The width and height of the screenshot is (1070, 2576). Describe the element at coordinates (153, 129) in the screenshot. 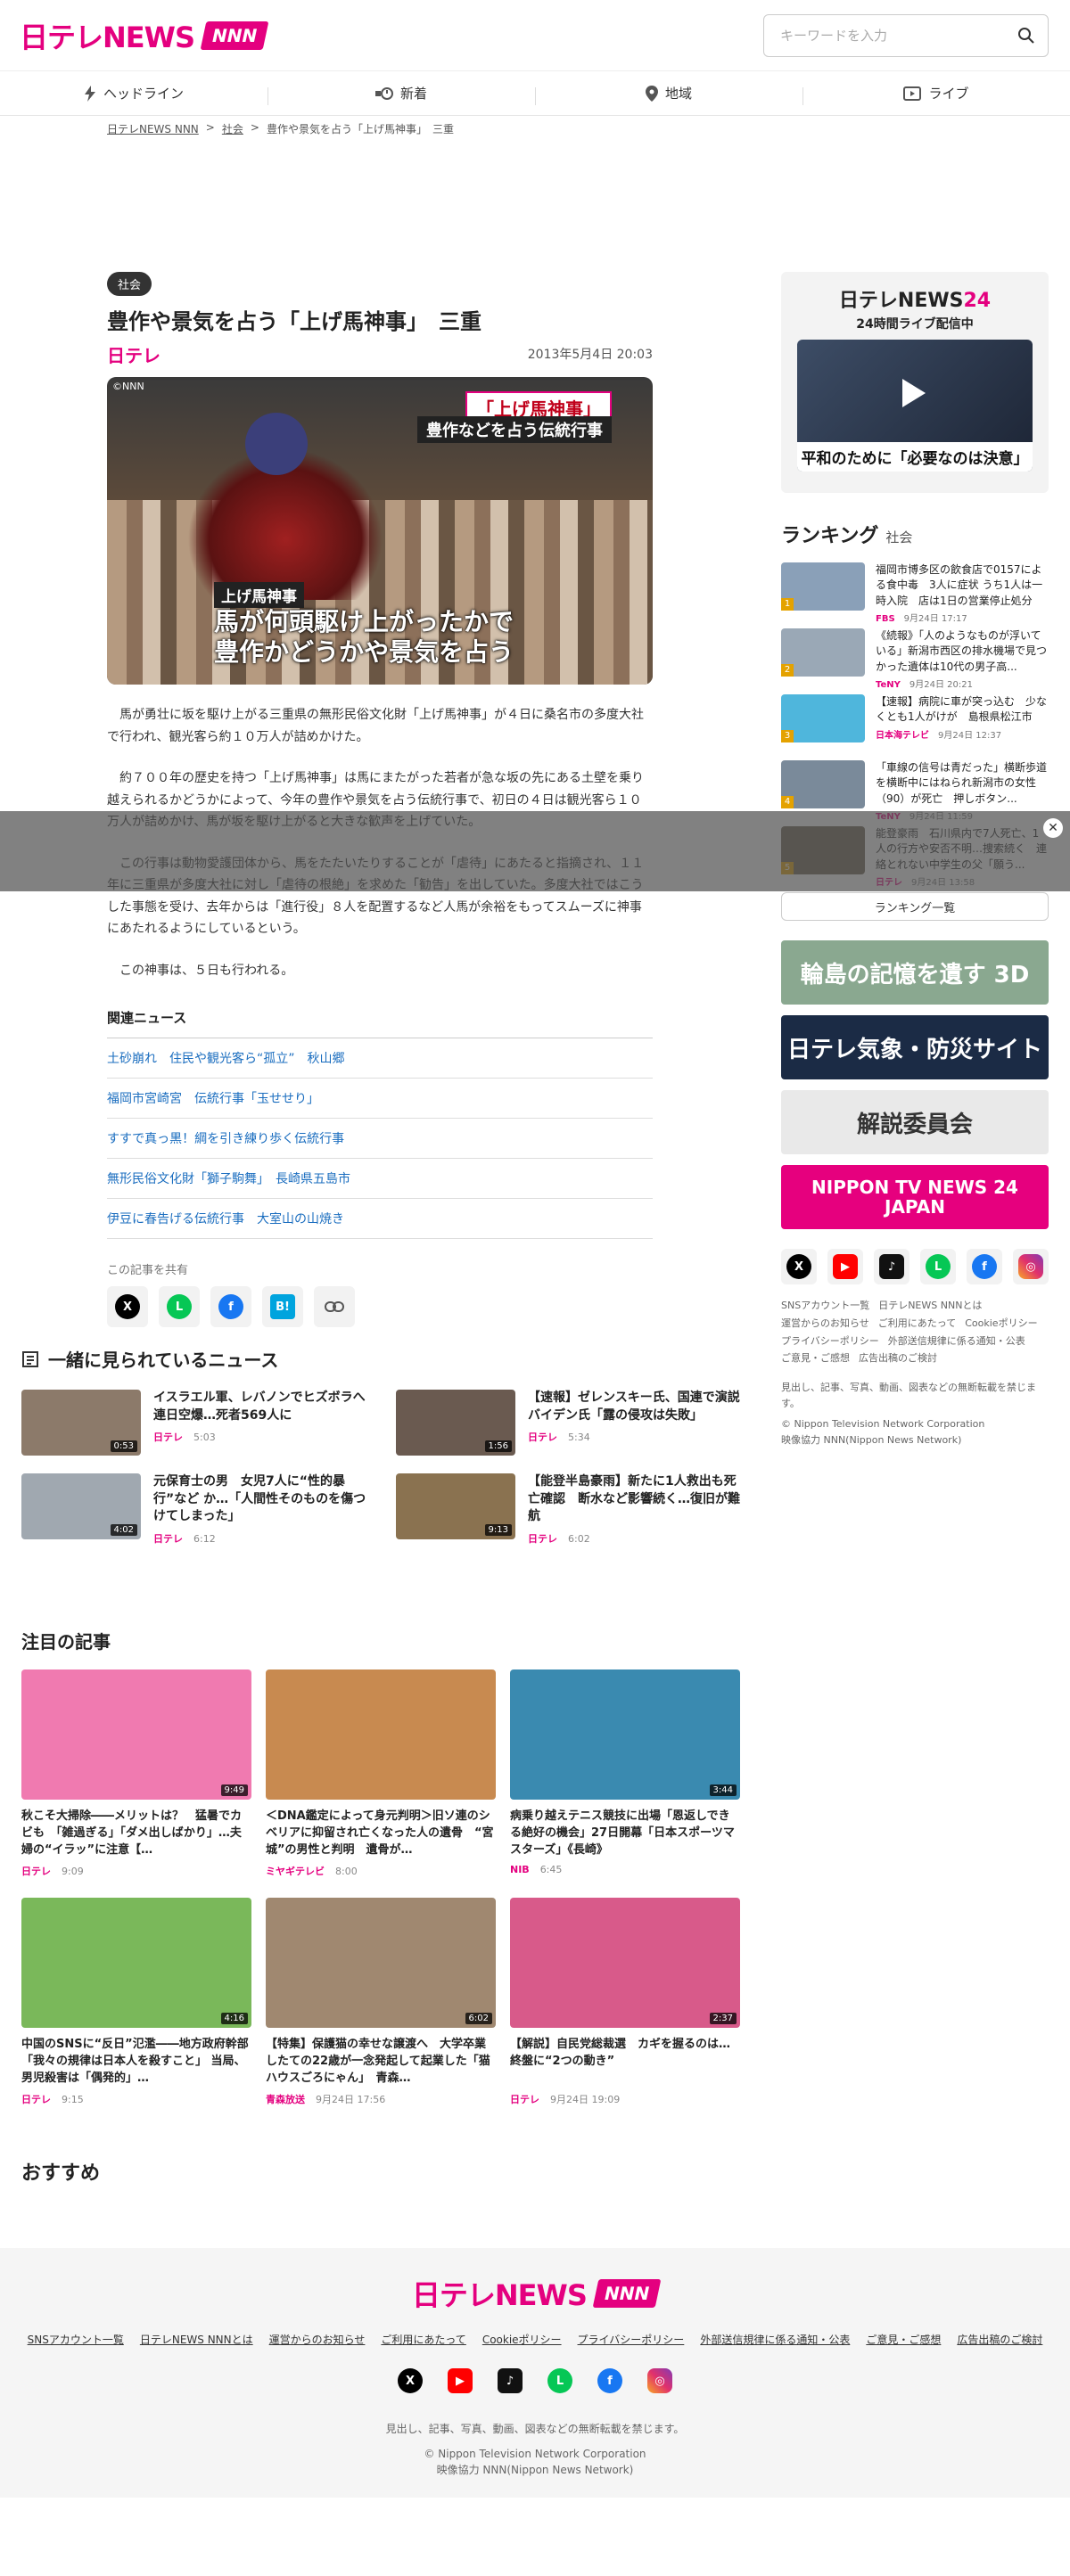

I see `breadcrumb-home: 日テレNEWS NNN` at that location.